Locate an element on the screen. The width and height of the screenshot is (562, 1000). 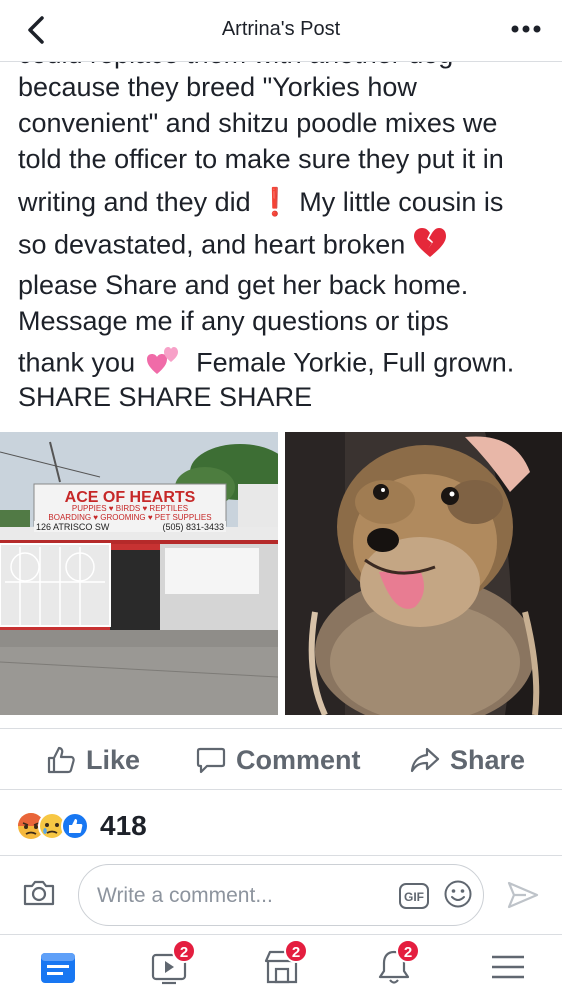
watch-badge: 2 is located at coordinates (184, 951).